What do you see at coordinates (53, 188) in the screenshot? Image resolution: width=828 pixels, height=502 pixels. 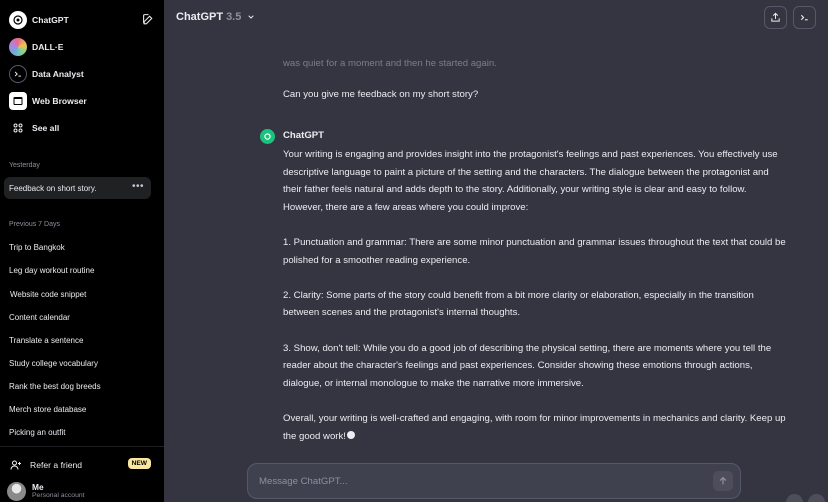 I see `history-item-label: Feedback on short story.` at bounding box center [53, 188].